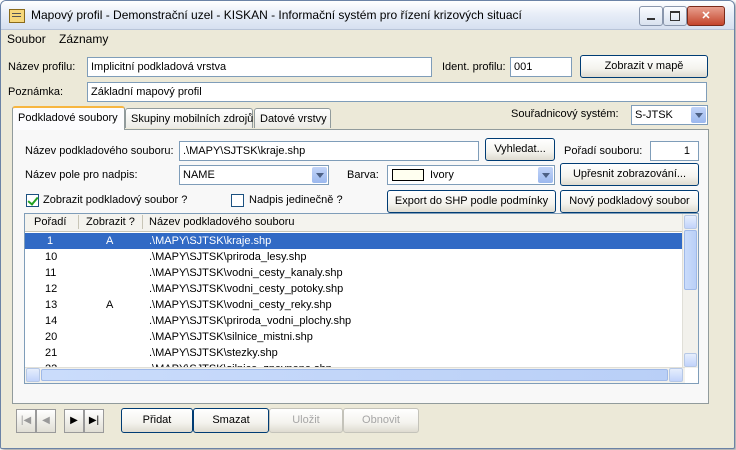 This screenshot has width=736, height=450. What do you see at coordinates (115, 200) in the screenshot?
I see `show-file-label: Zobrazit podkladový soubor ?` at bounding box center [115, 200].